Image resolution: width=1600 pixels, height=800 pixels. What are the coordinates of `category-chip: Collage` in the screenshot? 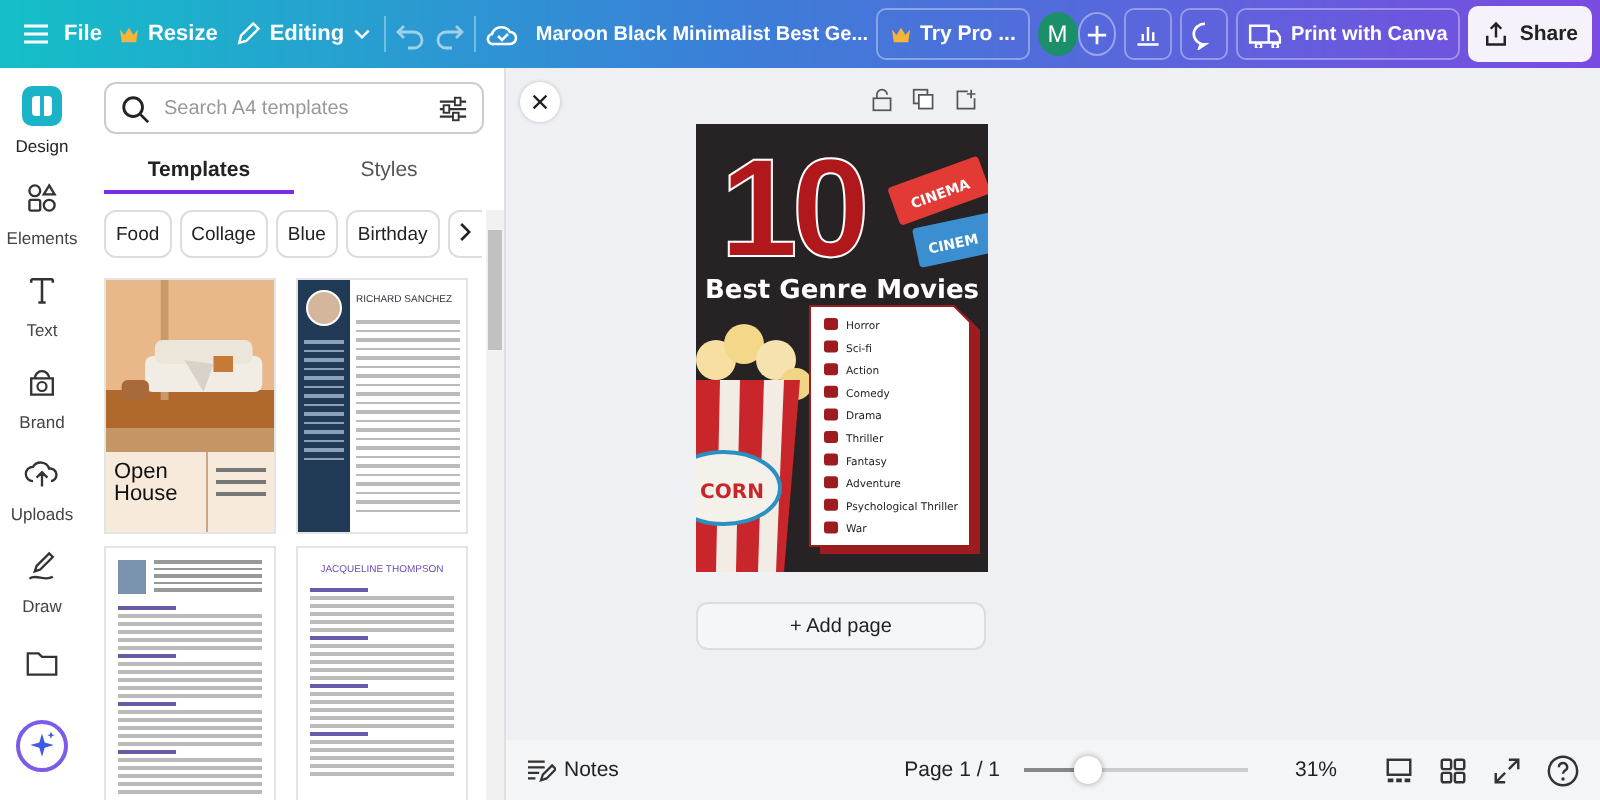 It's located at (223, 234).